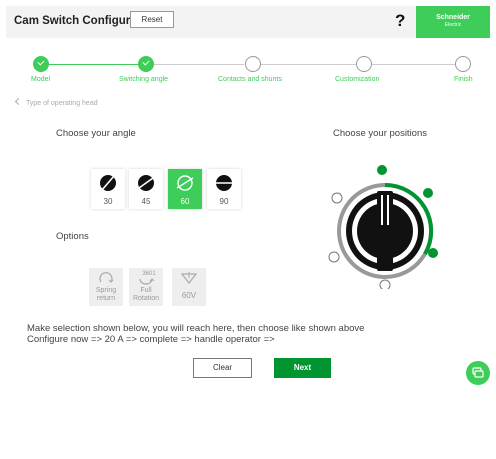 This screenshot has width=496, height=459. Describe the element at coordinates (189, 287) in the screenshot. I see `option-60v: 60V` at that location.